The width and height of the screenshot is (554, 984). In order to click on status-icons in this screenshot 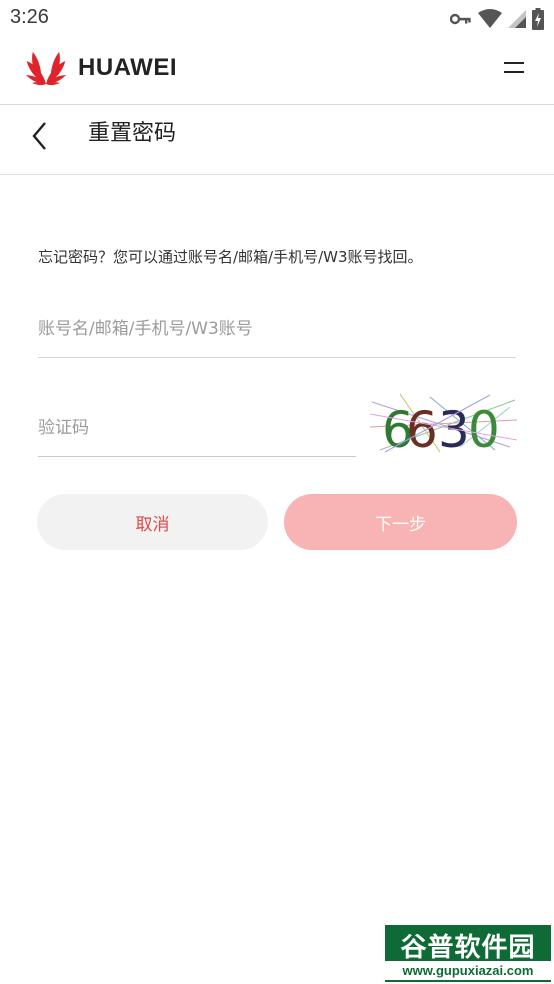, I will do `click(497, 19)`.